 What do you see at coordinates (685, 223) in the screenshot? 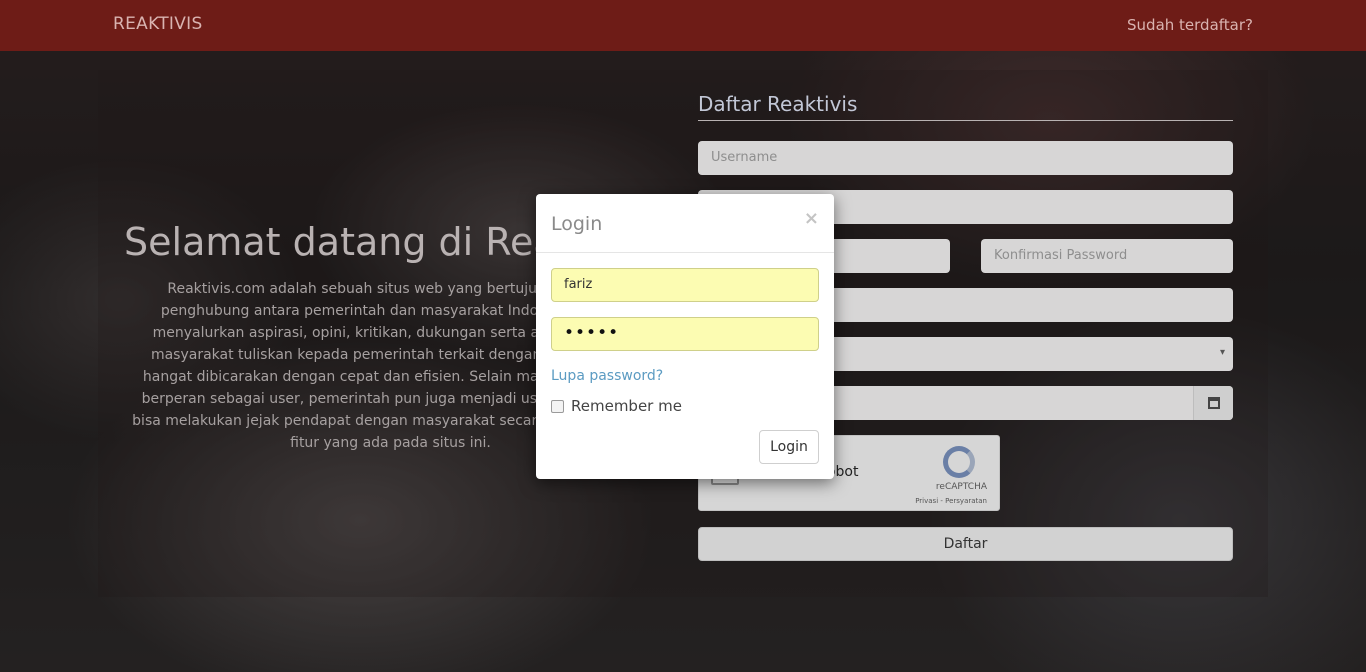
I see `modal-header: Login ×` at bounding box center [685, 223].